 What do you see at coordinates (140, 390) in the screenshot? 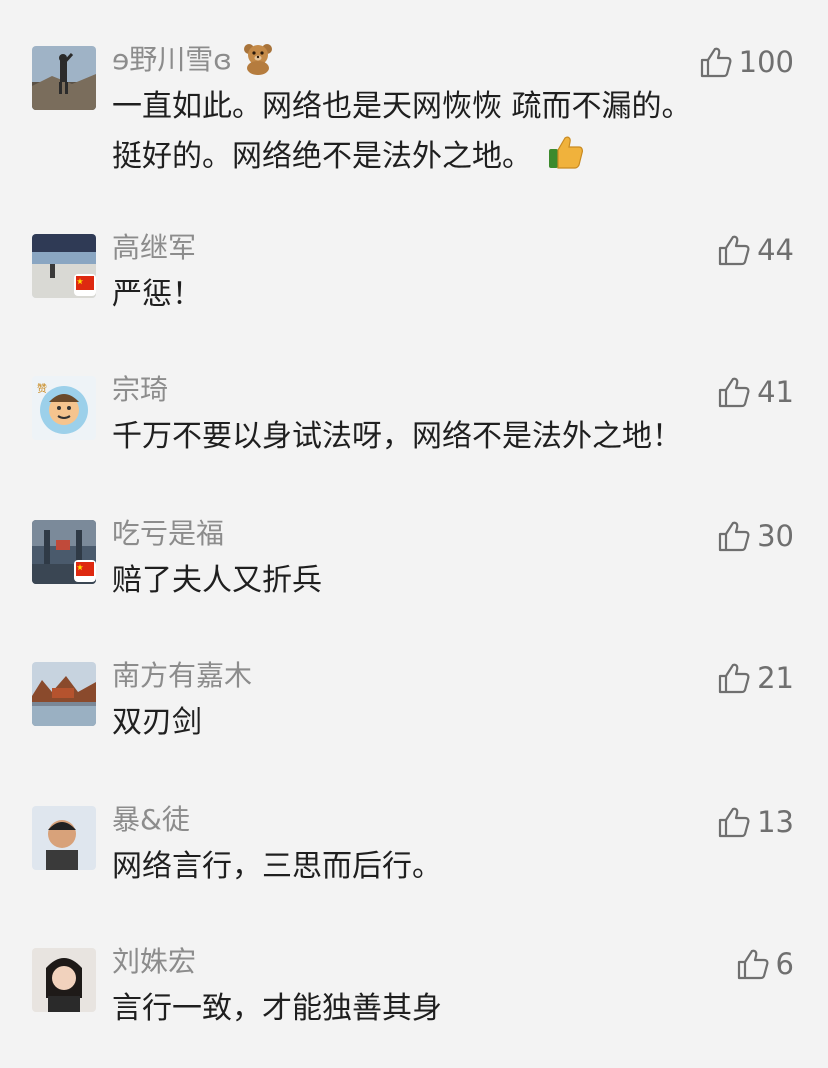
I see `commenter-name: 宗琦` at bounding box center [140, 390].